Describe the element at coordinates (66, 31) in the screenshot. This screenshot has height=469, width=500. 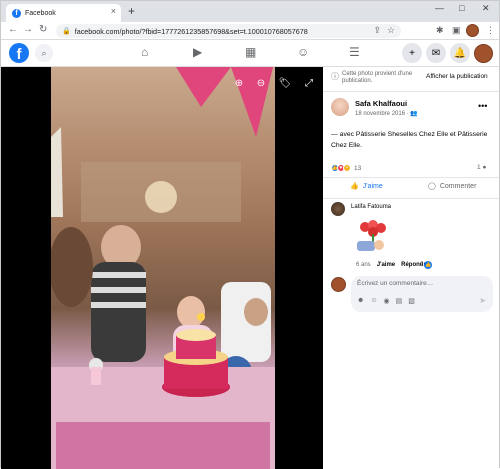
I see `lock-icon: 🔒` at that location.